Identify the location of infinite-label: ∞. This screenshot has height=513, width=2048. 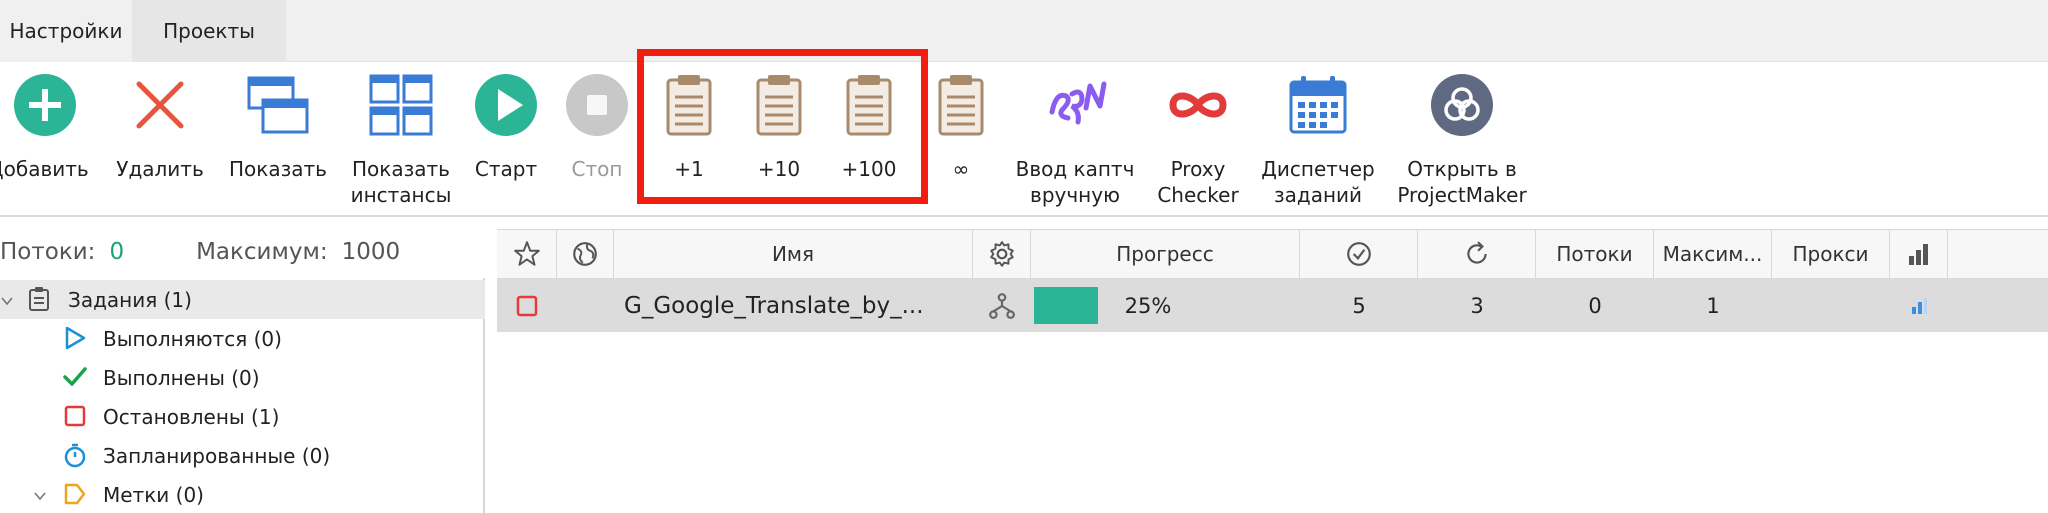
(961, 169).